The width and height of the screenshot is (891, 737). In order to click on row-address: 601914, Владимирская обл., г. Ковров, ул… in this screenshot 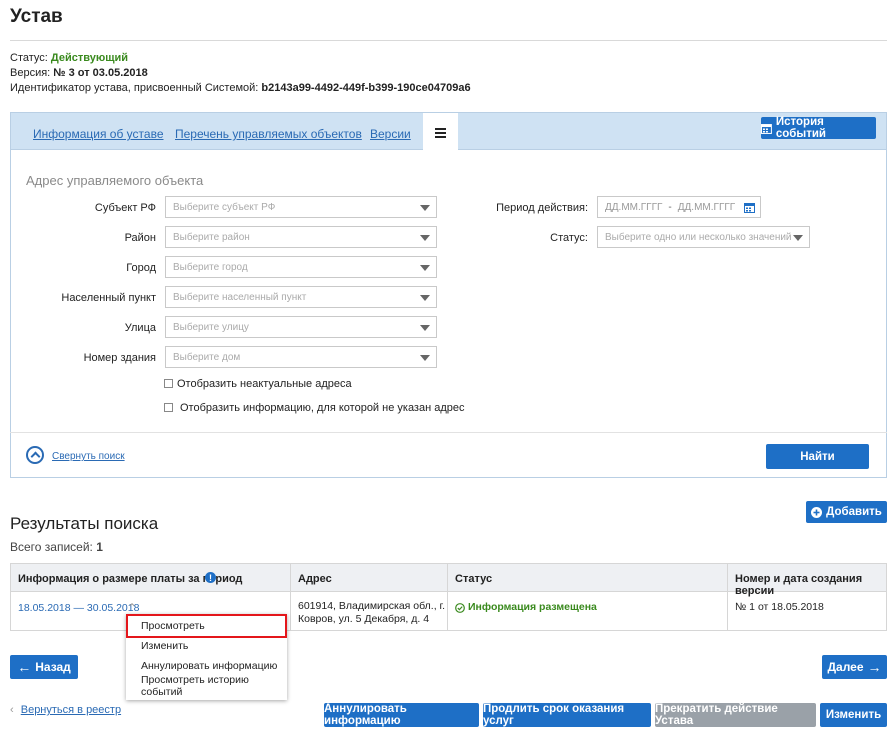, I will do `click(371, 613)`.